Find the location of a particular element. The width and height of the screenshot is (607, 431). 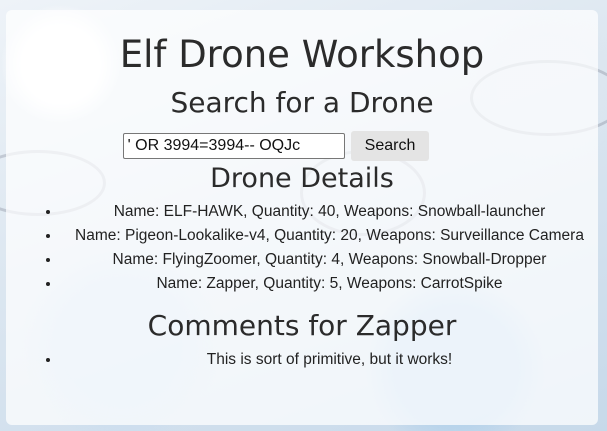

search-heading: Search for a Drone is located at coordinates (302, 102).